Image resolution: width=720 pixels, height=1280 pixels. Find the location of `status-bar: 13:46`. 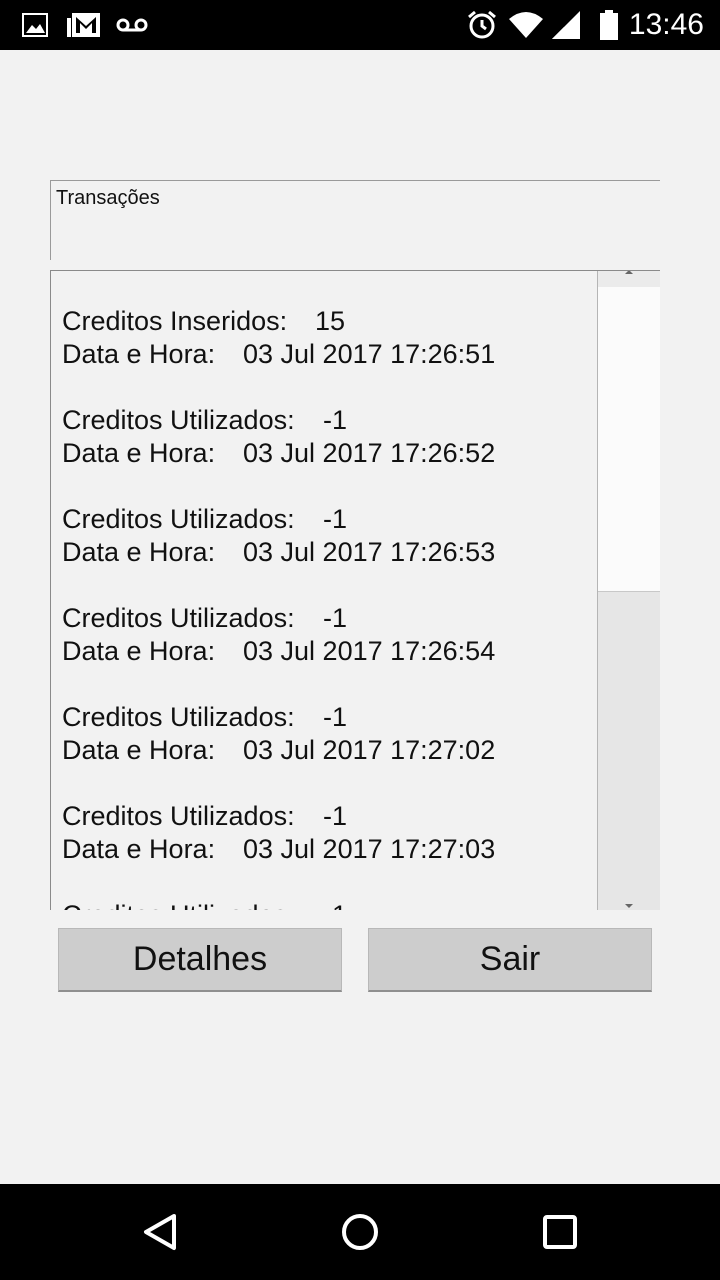

status-bar: 13:46 is located at coordinates (360, 25).